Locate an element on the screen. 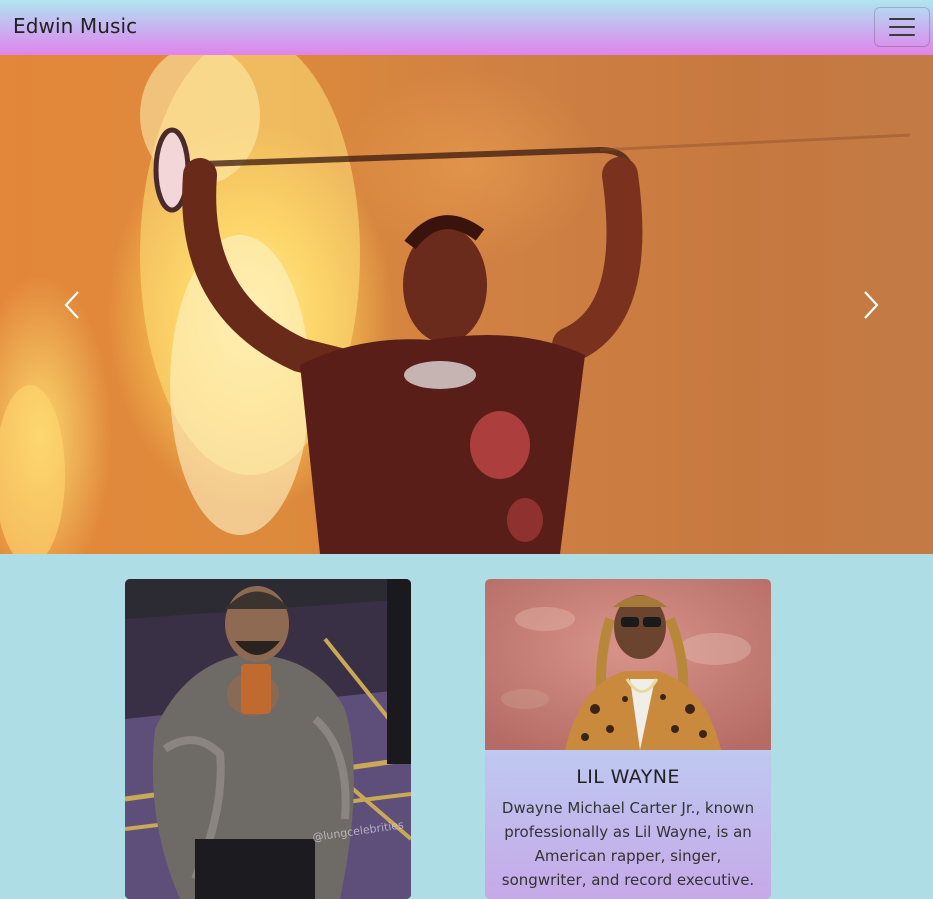  navbar: Edwin Music is located at coordinates (466, 27).